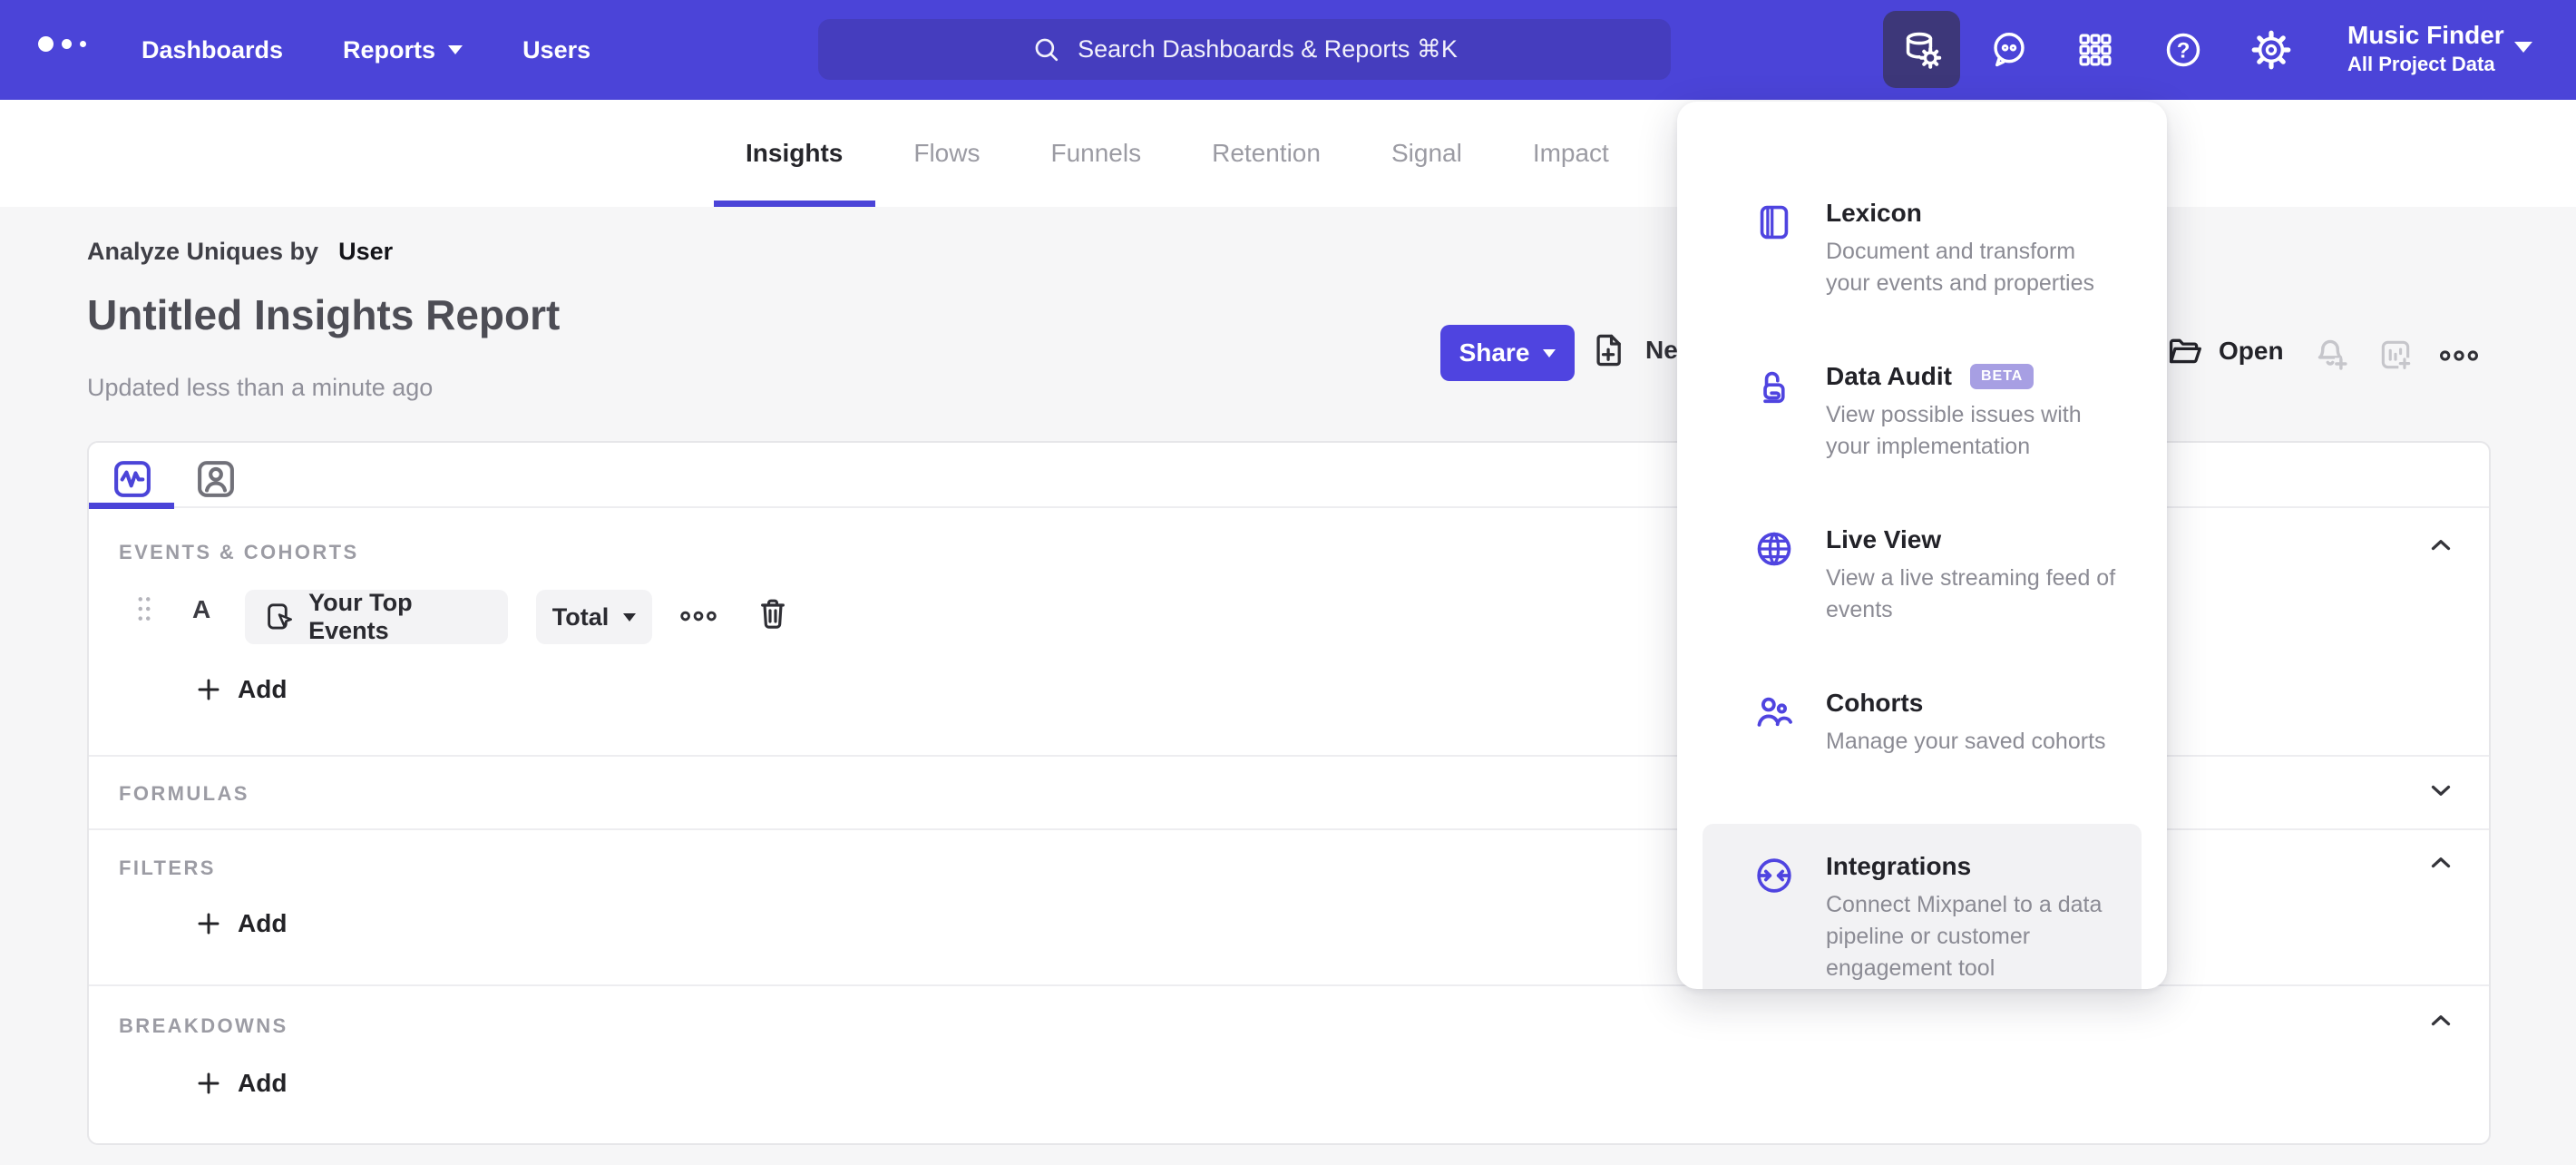 Image resolution: width=2576 pixels, height=1165 pixels. I want to click on project-caret-icon, so click(2523, 47).